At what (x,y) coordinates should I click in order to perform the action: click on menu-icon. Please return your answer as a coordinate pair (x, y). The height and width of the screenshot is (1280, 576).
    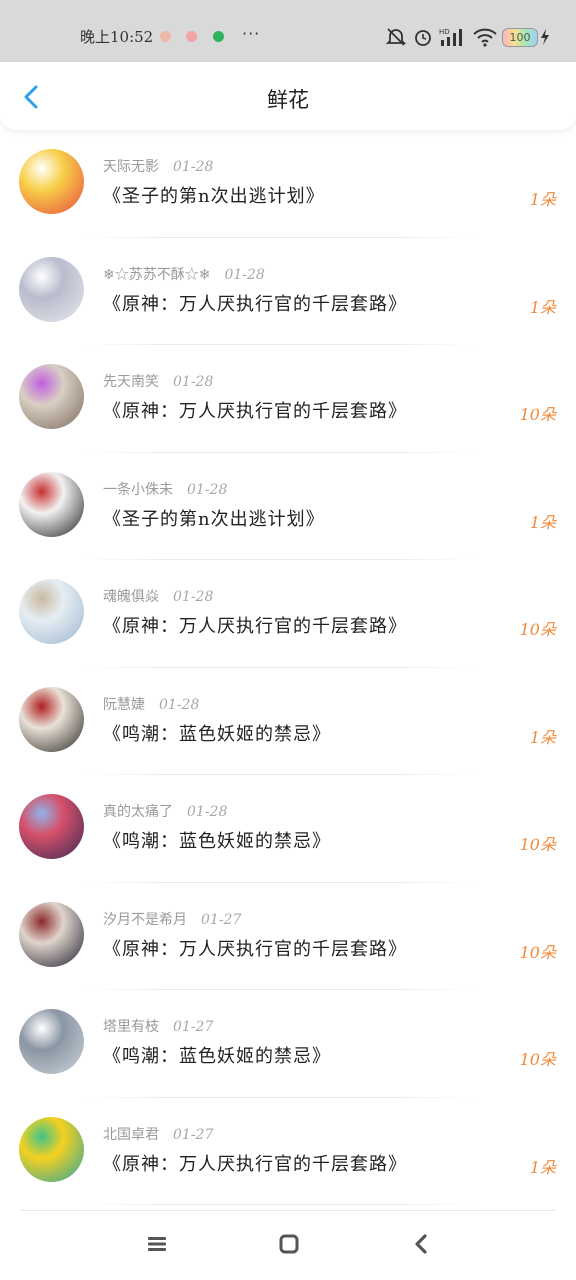
    Looking at the image, I should click on (157, 1244).